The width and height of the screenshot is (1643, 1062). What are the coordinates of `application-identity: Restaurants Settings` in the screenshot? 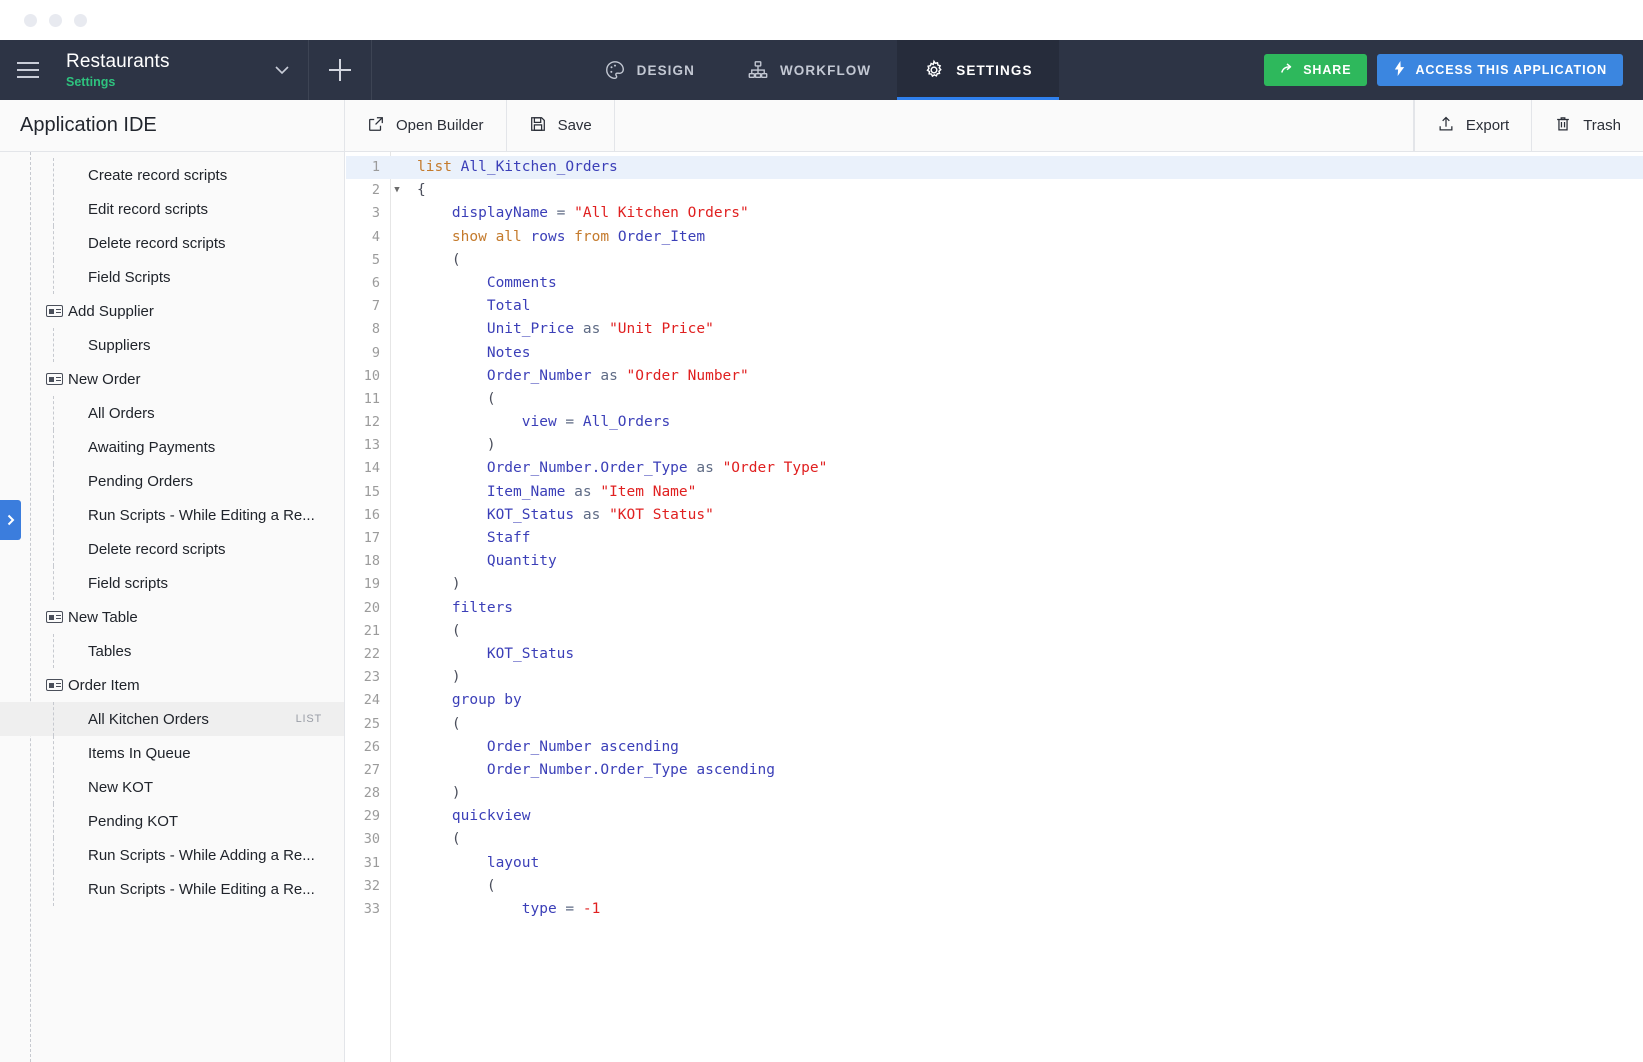 It's located at (156, 70).